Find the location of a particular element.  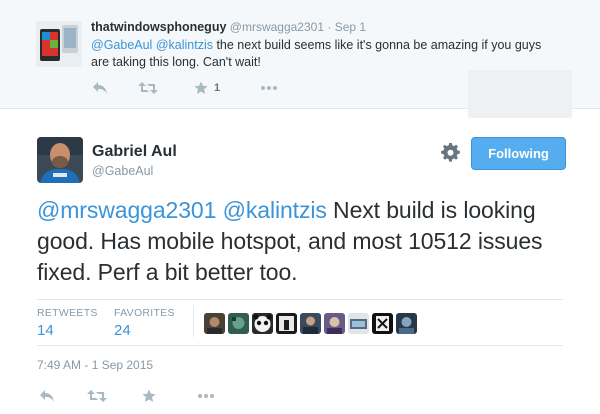

redacted-area is located at coordinates (520, 94).